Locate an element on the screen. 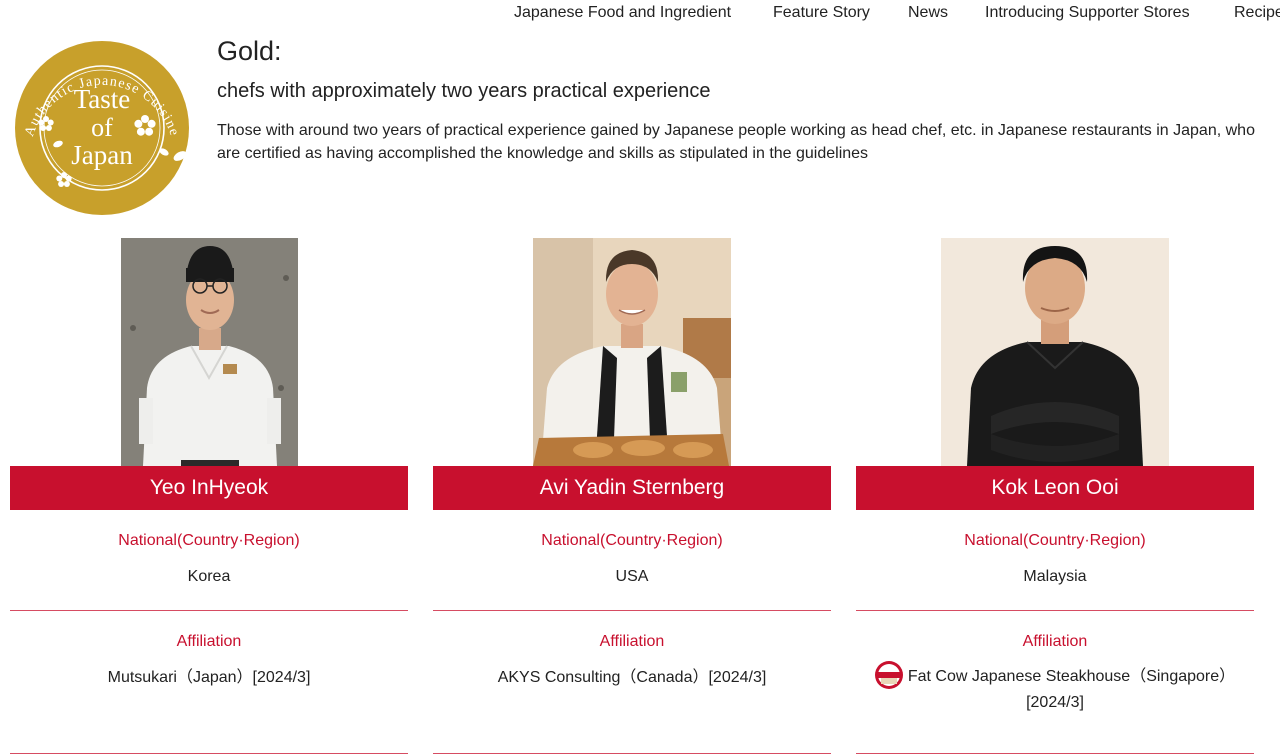  logo-line-japan: Japan is located at coordinates (102, 155).